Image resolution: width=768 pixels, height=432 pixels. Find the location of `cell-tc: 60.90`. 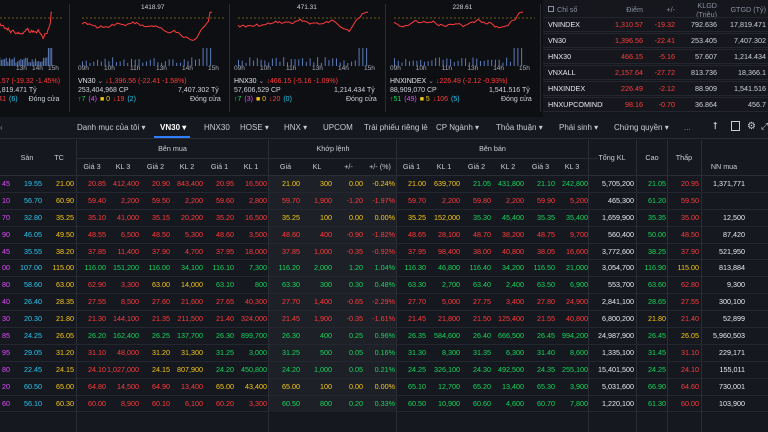

cell-tc: 60.90 is located at coordinates (65, 200).